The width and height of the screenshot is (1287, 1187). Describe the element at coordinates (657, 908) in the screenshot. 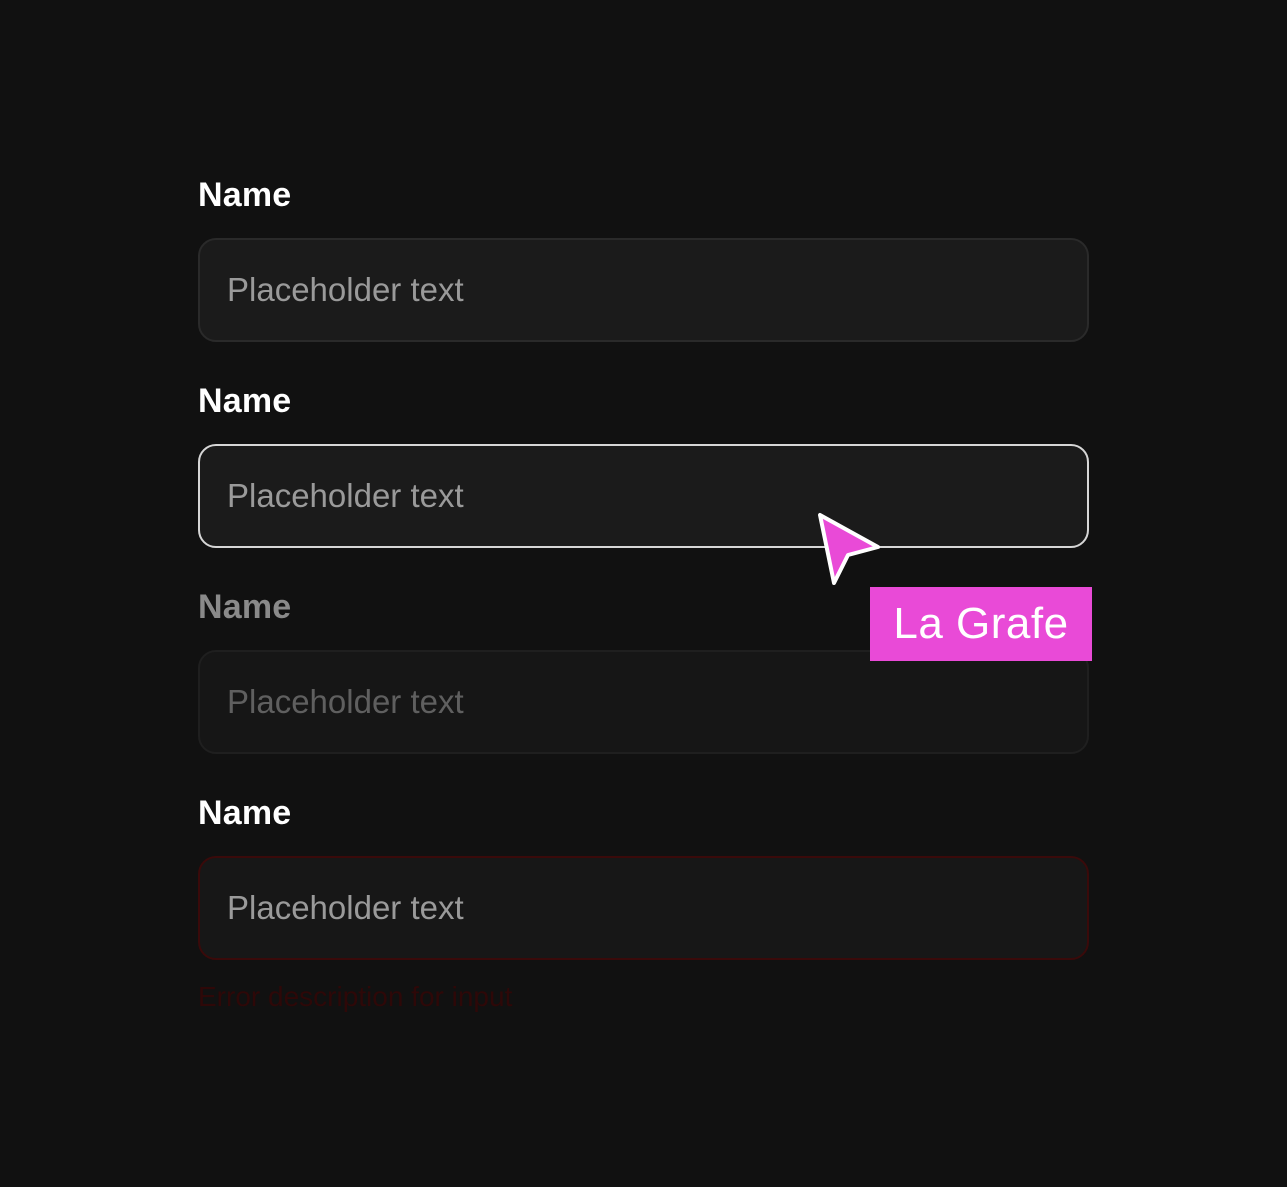

I see `name-input-error` at that location.